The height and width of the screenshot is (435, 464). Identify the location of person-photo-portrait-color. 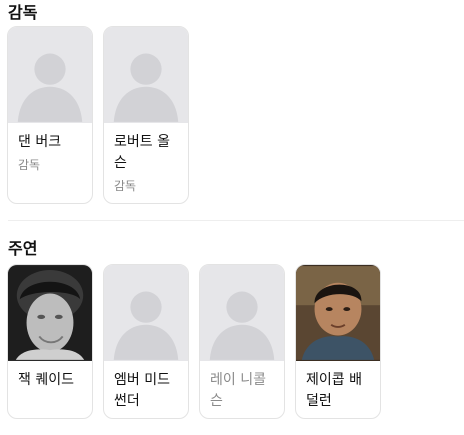
(338, 313).